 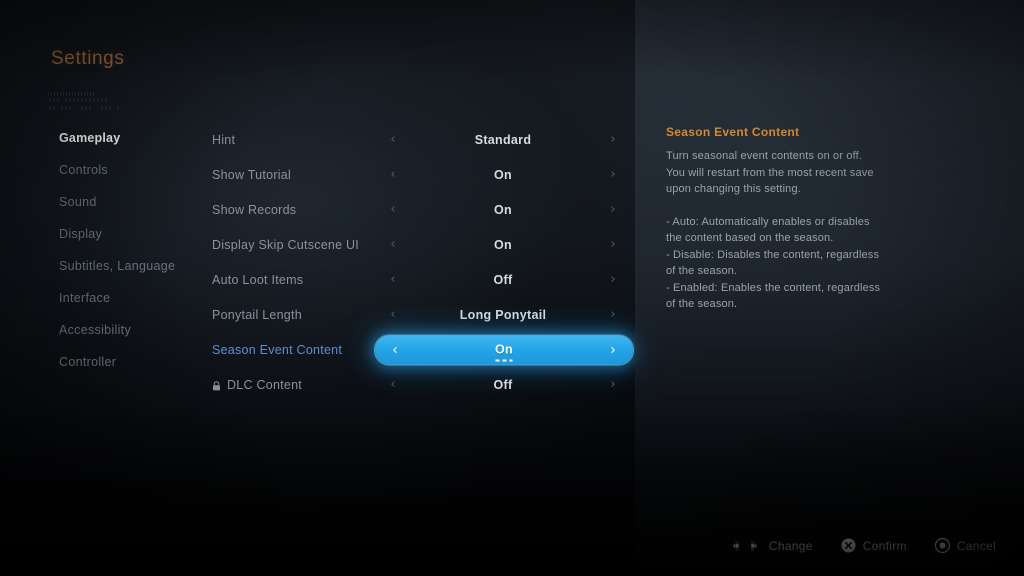 I want to click on sidebar-item-label: Gameplay, so click(x=90, y=138).